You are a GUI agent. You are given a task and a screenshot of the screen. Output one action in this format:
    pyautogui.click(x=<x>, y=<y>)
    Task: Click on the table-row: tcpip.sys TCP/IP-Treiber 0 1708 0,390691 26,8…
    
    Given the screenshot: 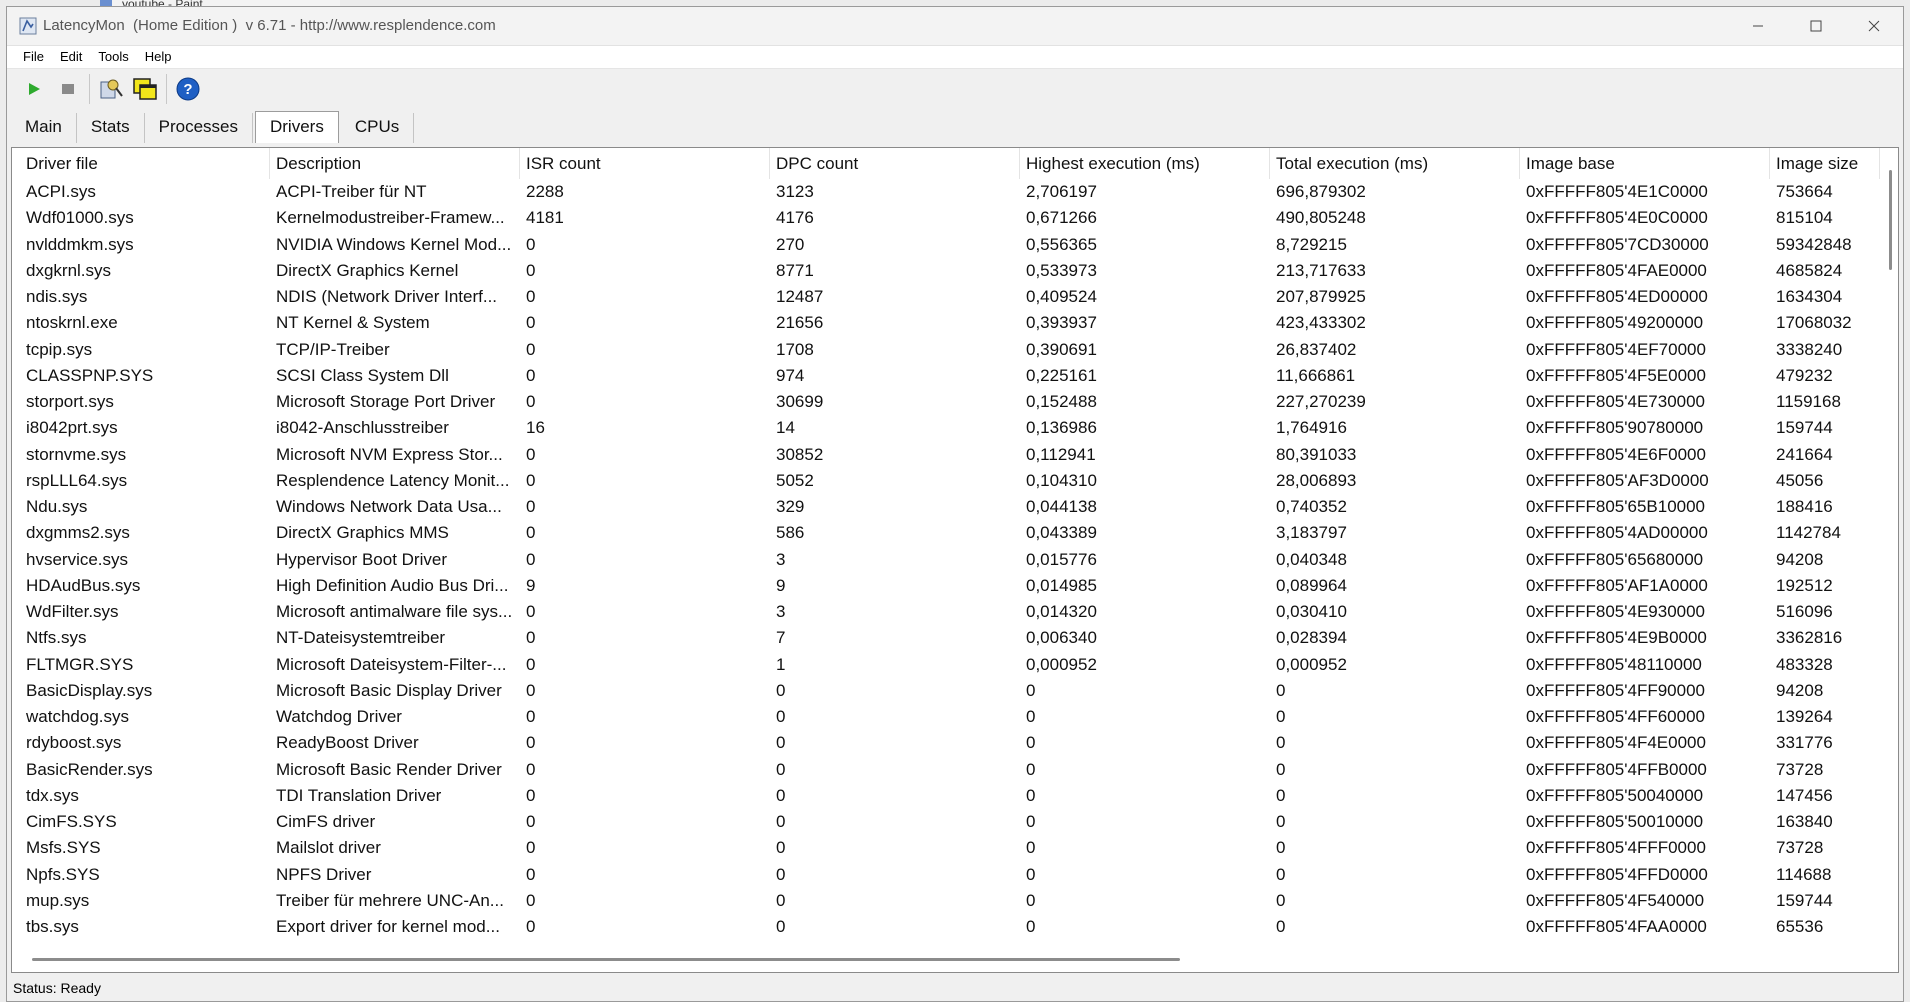 What is the action you would take?
    pyautogui.click(x=950, y=350)
    